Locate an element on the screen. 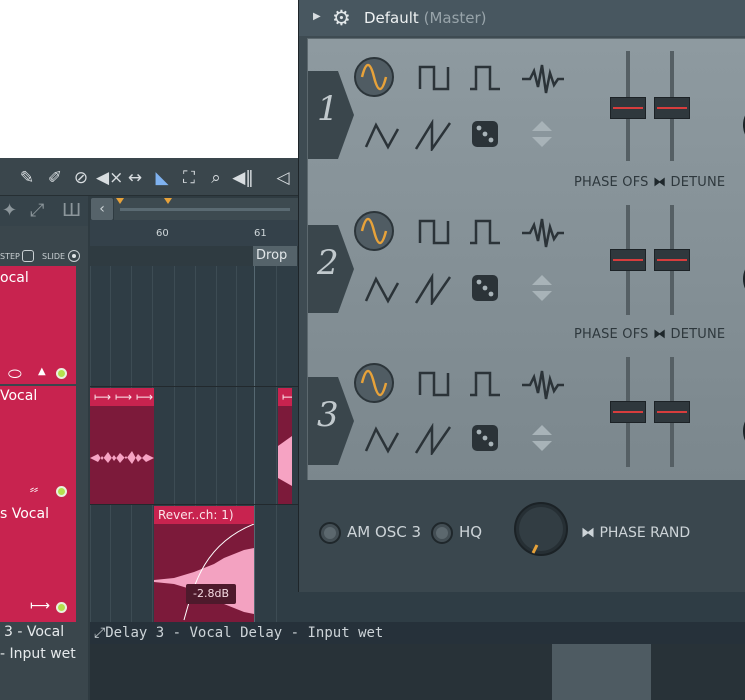  am-osc3-led is located at coordinates (330, 533).